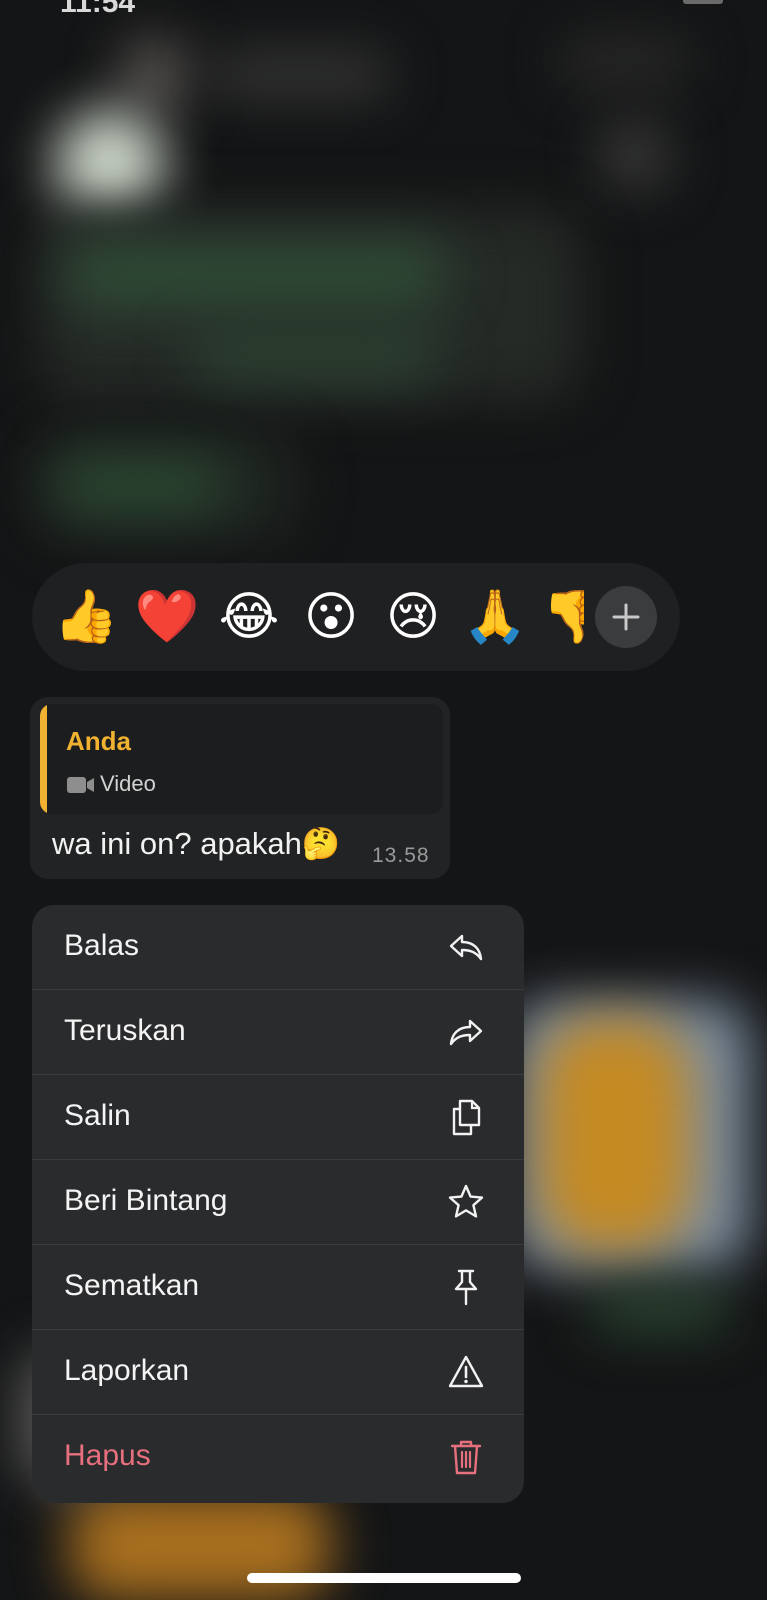  Describe the element at coordinates (466, 1201) in the screenshot. I see `star-icon` at that location.